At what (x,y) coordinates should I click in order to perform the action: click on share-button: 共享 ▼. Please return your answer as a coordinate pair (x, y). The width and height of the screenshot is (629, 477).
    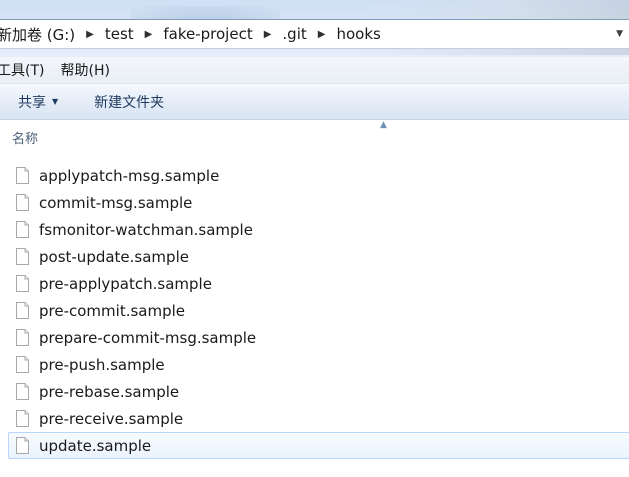
    Looking at the image, I should click on (38, 102).